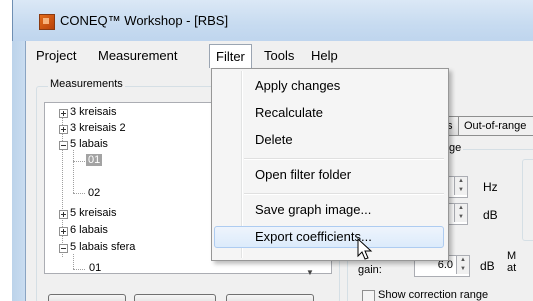  I want to click on window-title: CONEQ™ Workshop - [RBS], so click(144, 20).